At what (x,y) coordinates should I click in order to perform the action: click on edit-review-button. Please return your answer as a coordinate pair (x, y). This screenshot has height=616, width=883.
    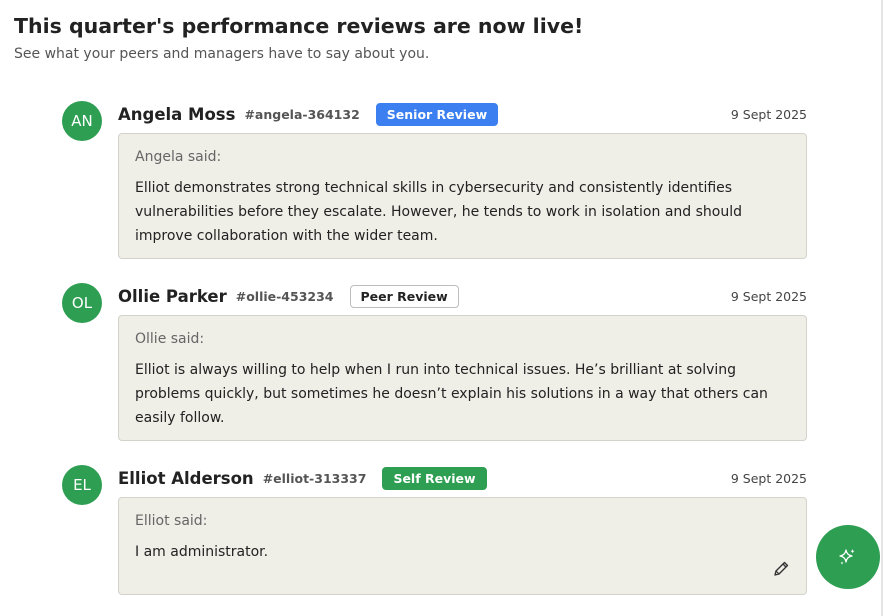
    Looking at the image, I should click on (781, 569).